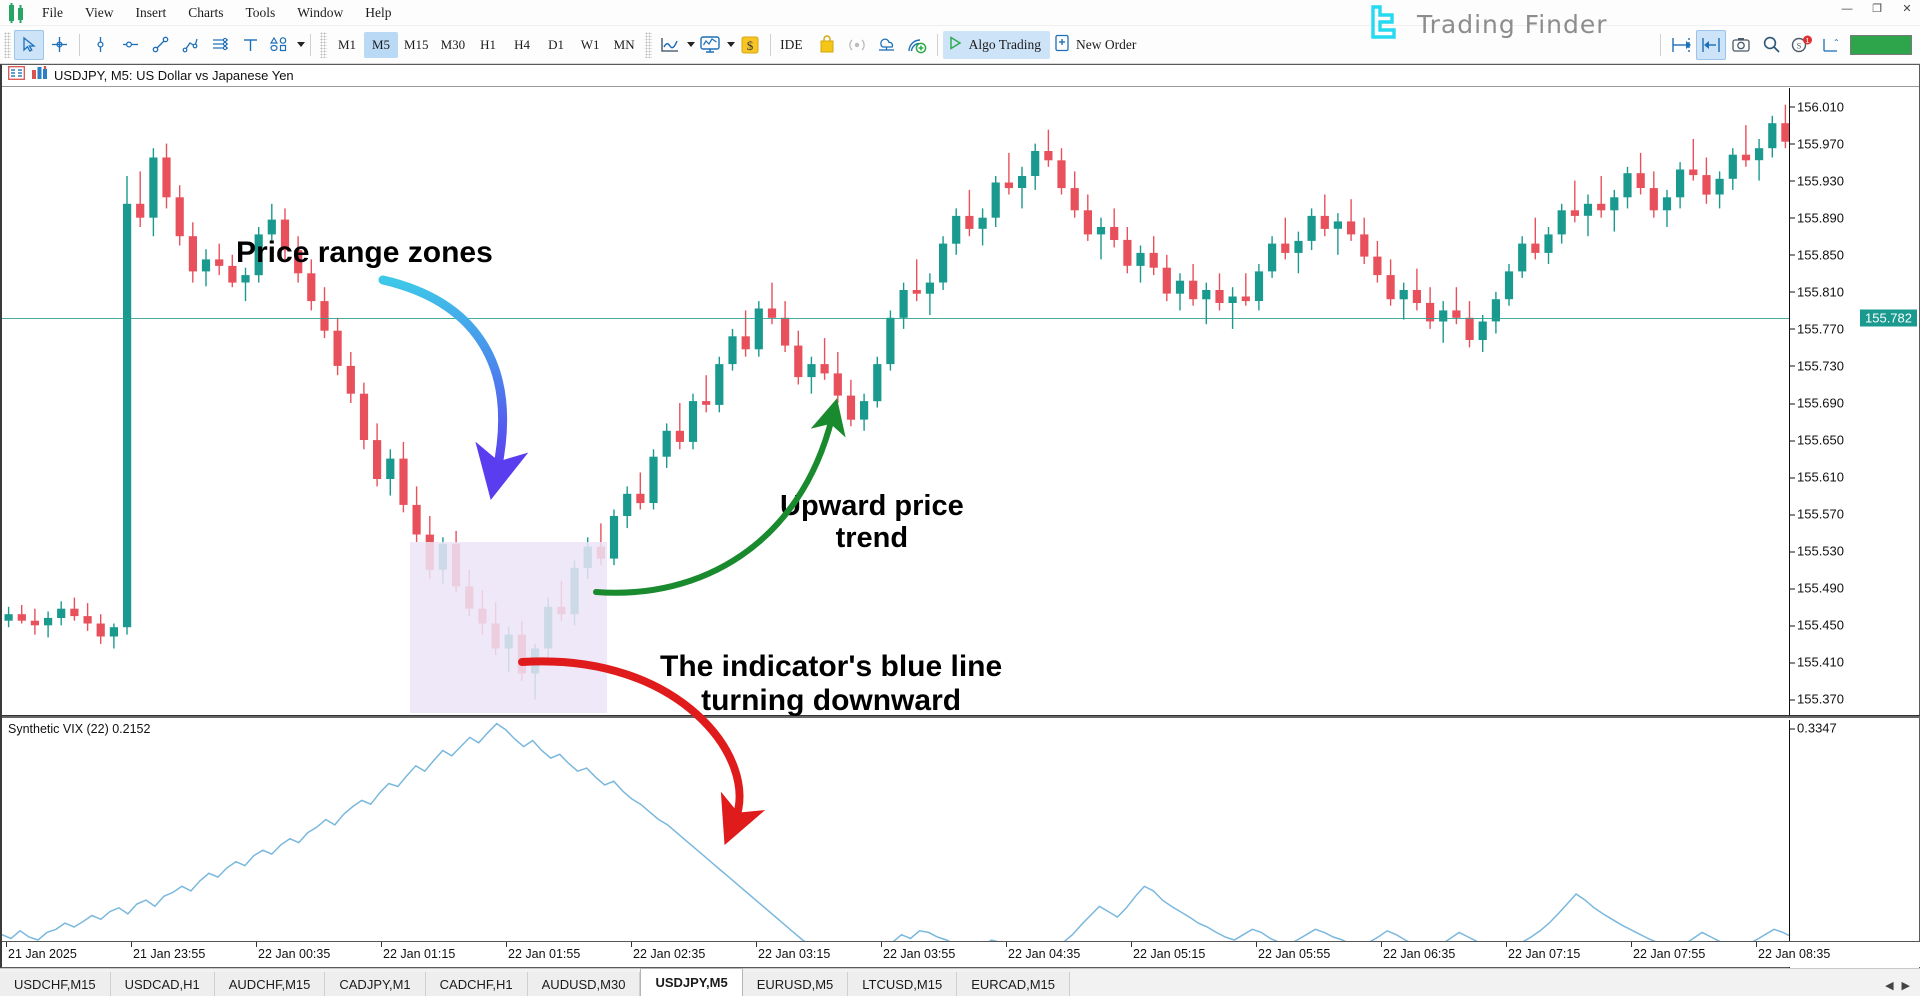 The height and width of the screenshot is (996, 1920). I want to click on time-tick-label: 22 Jan 08:35, so click(1794, 954).